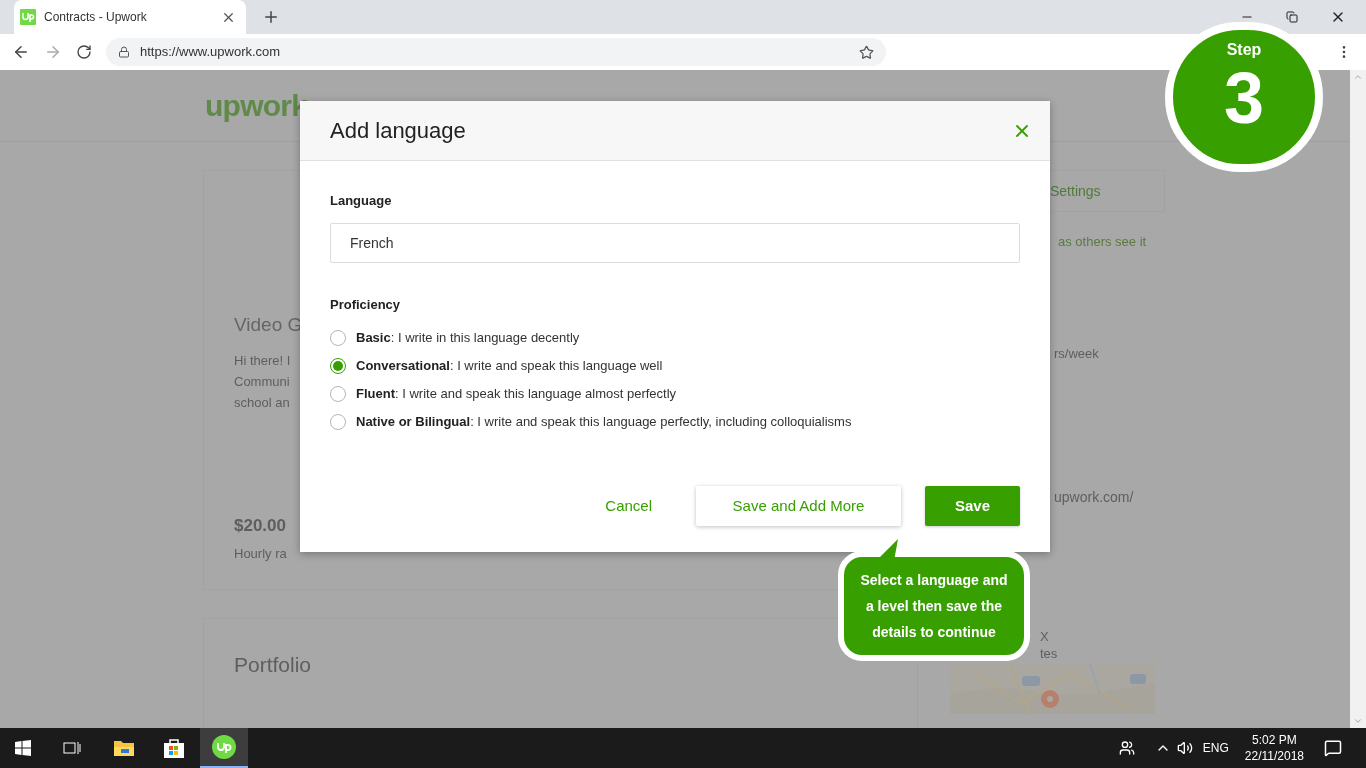 The image size is (1366, 768). What do you see at coordinates (1094, 497) in the screenshot?
I see `profile-url: upwork.com/` at bounding box center [1094, 497].